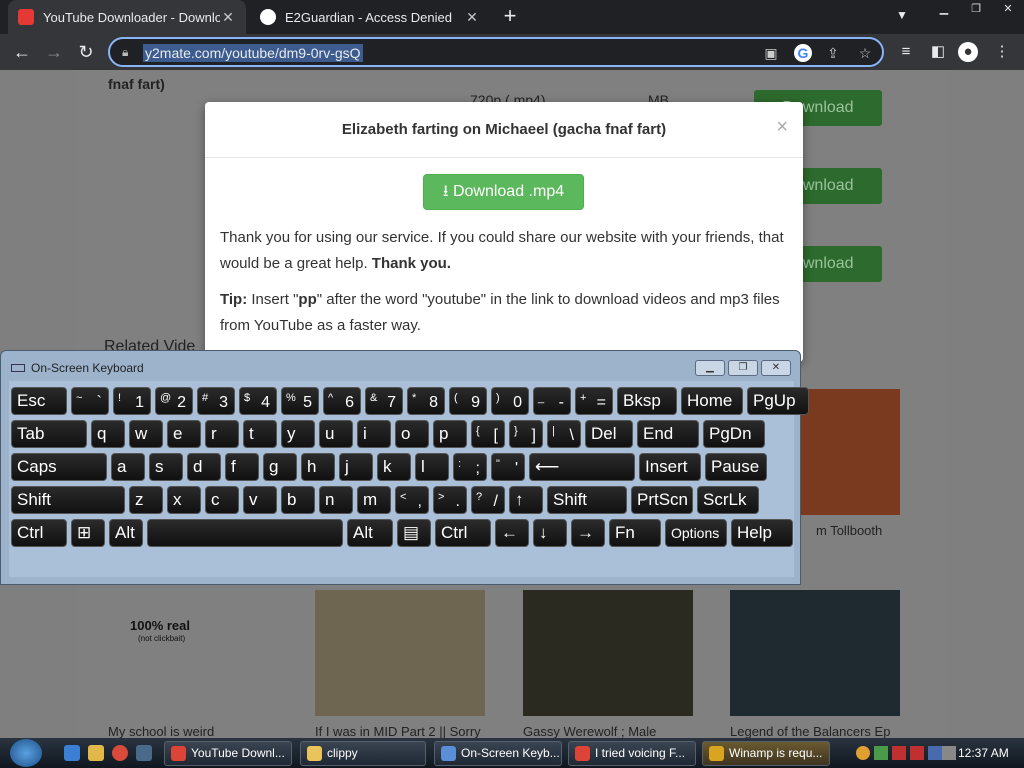  Describe the element at coordinates (902, 15) in the screenshot. I see `tab-search-chevron-icon: ▼` at that location.